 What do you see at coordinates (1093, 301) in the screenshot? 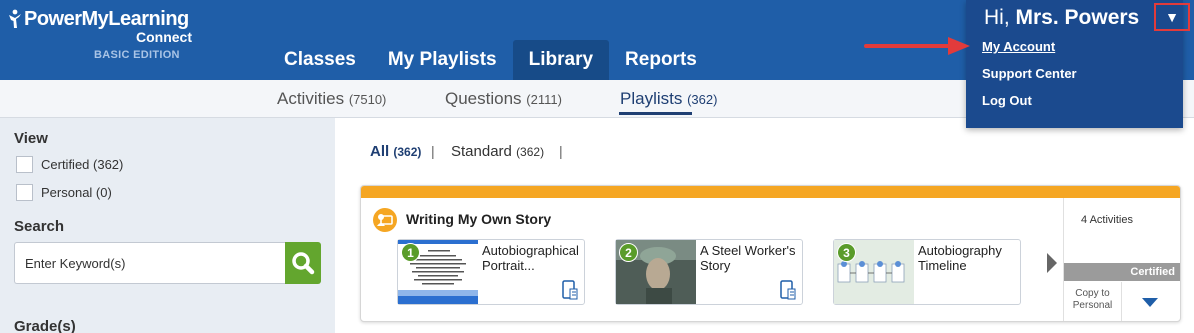
I see `copy-to-personal-button: Copy to Personal` at bounding box center [1093, 301].